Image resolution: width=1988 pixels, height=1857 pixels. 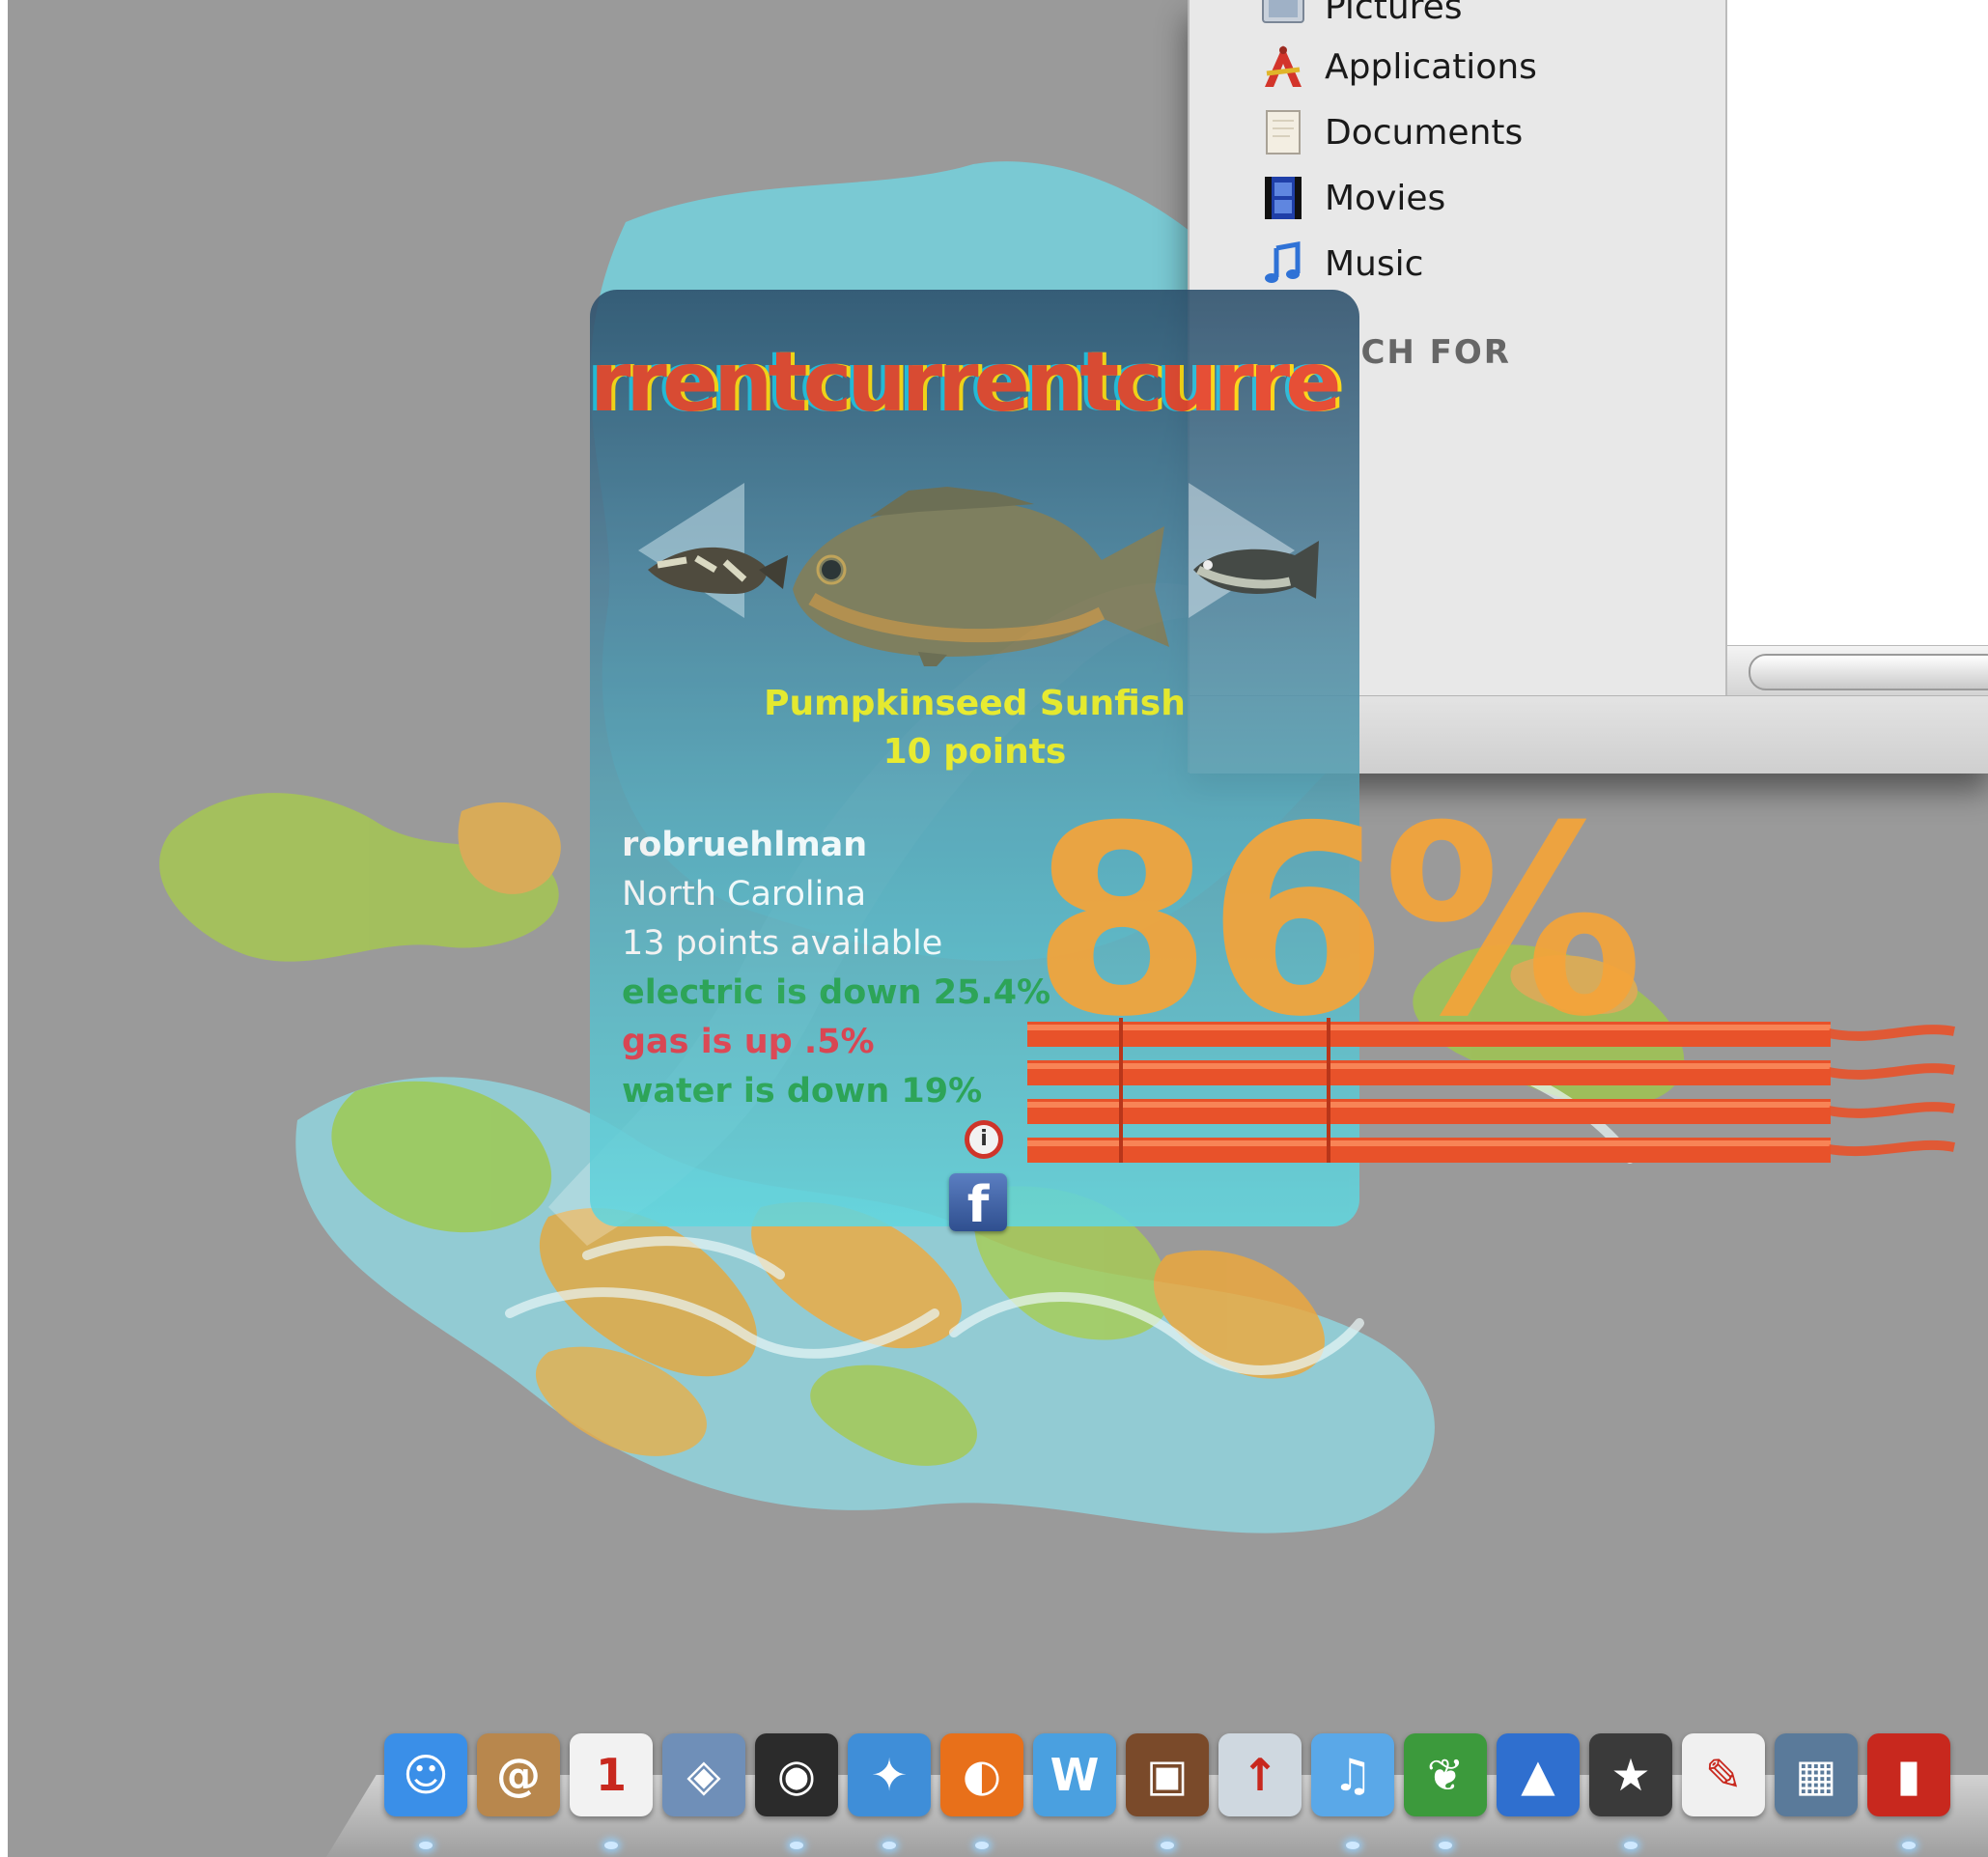 I want to click on horizontal-scrollbar, so click(x=1858, y=671).